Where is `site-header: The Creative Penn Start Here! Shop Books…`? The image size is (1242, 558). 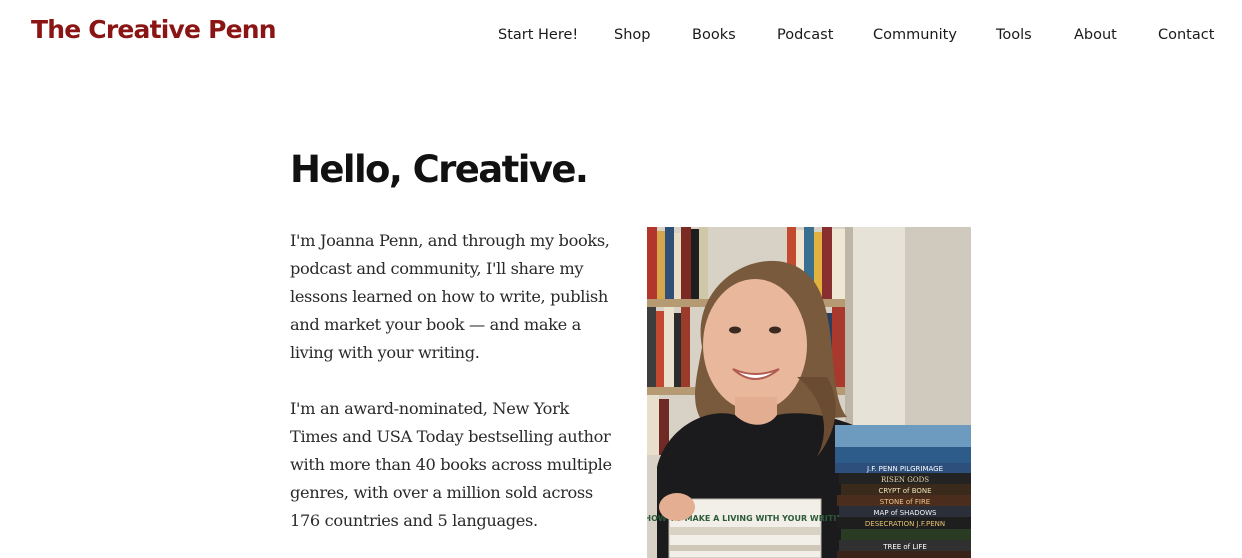 site-header: The Creative Penn Start Here! Shop Books… is located at coordinates (621, 35).